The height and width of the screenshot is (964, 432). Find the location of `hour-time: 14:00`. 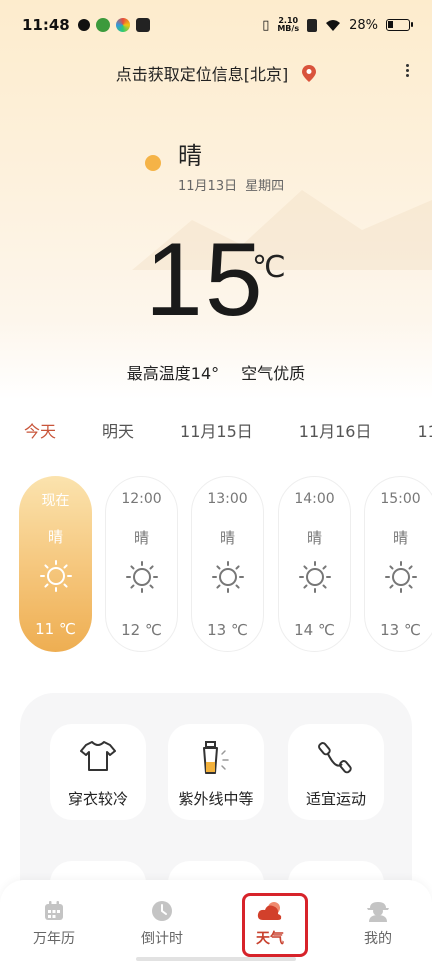

hour-time: 14:00 is located at coordinates (314, 499).